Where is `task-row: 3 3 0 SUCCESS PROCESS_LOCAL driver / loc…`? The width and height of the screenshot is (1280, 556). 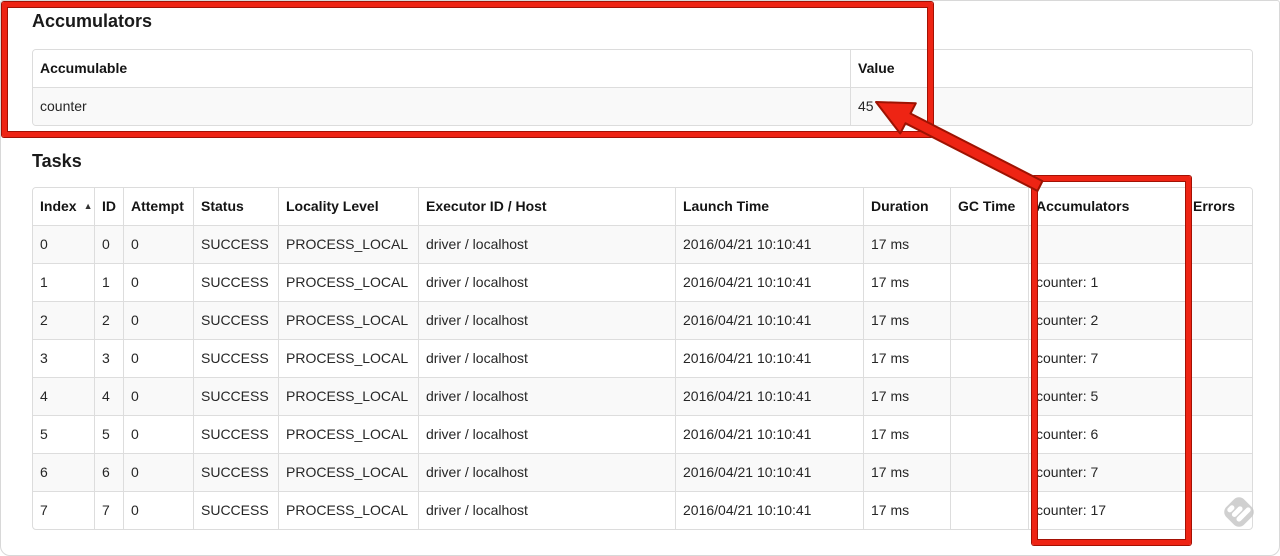 task-row: 3 3 0 SUCCESS PROCESS_LOCAL driver / loc… is located at coordinates (642, 359).